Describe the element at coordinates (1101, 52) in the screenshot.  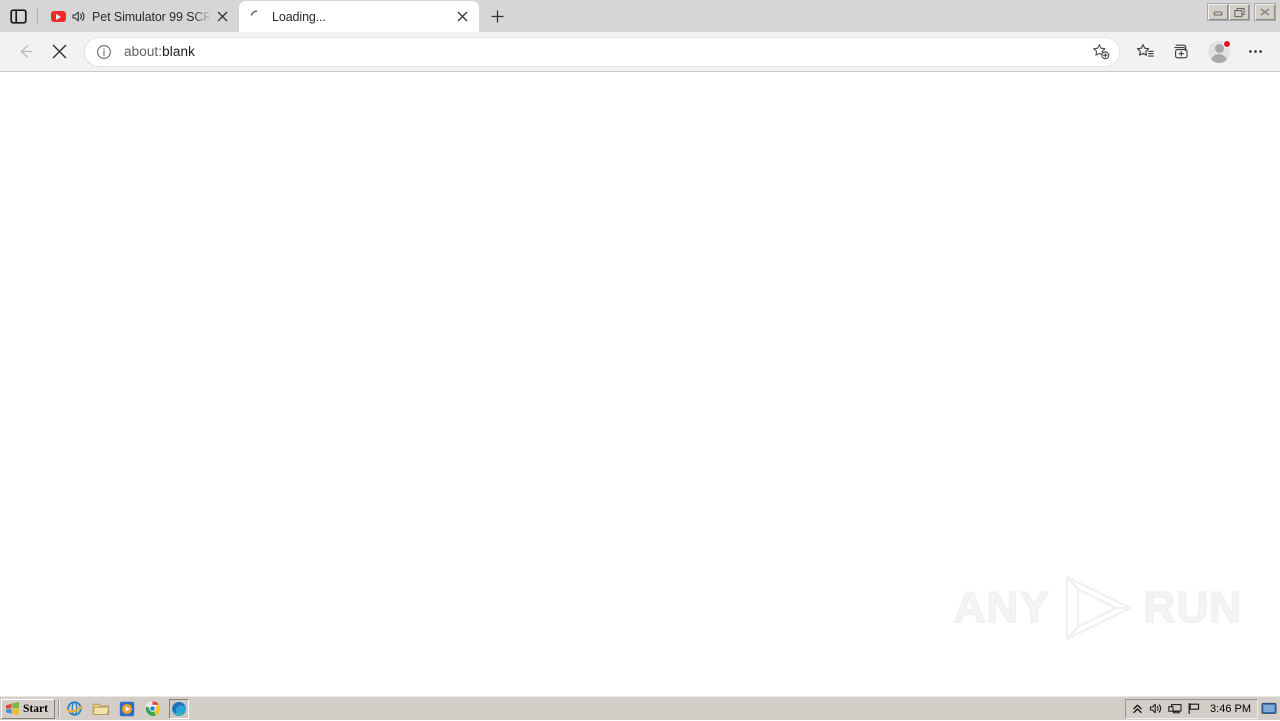
I see `add-favorite-icon` at that location.